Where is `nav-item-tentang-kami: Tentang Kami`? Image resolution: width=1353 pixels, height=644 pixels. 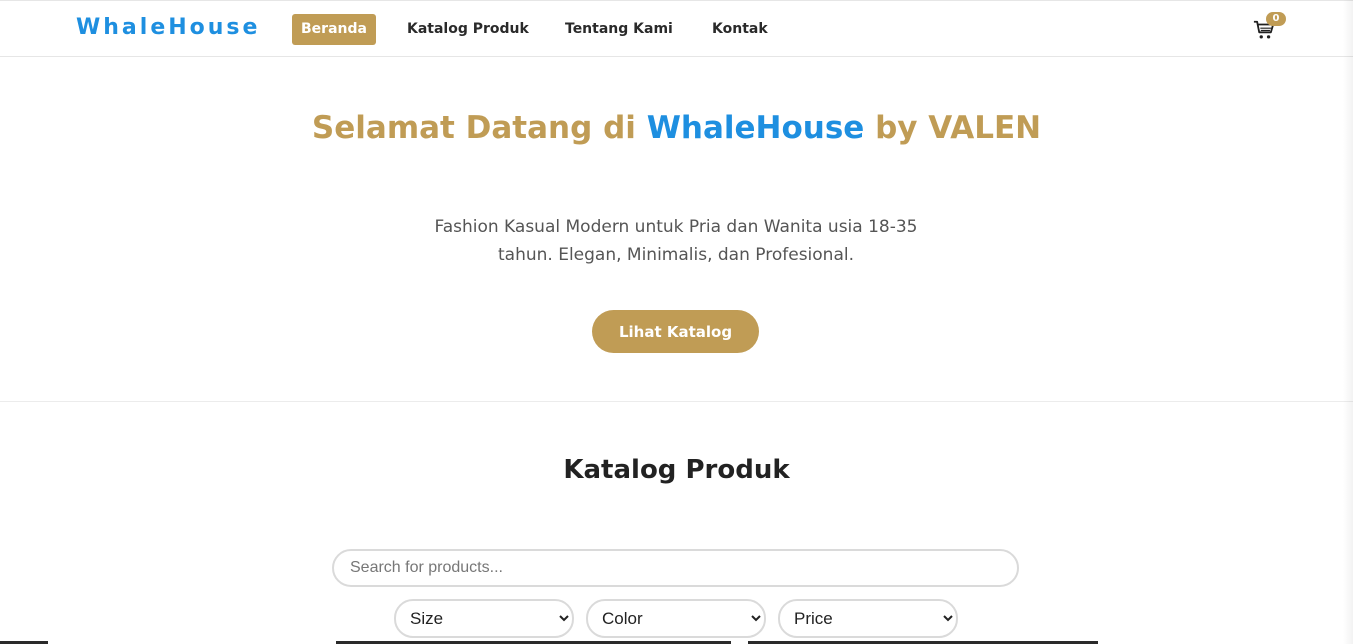
nav-item-tentang-kami: Tentang Kami is located at coordinates (619, 29).